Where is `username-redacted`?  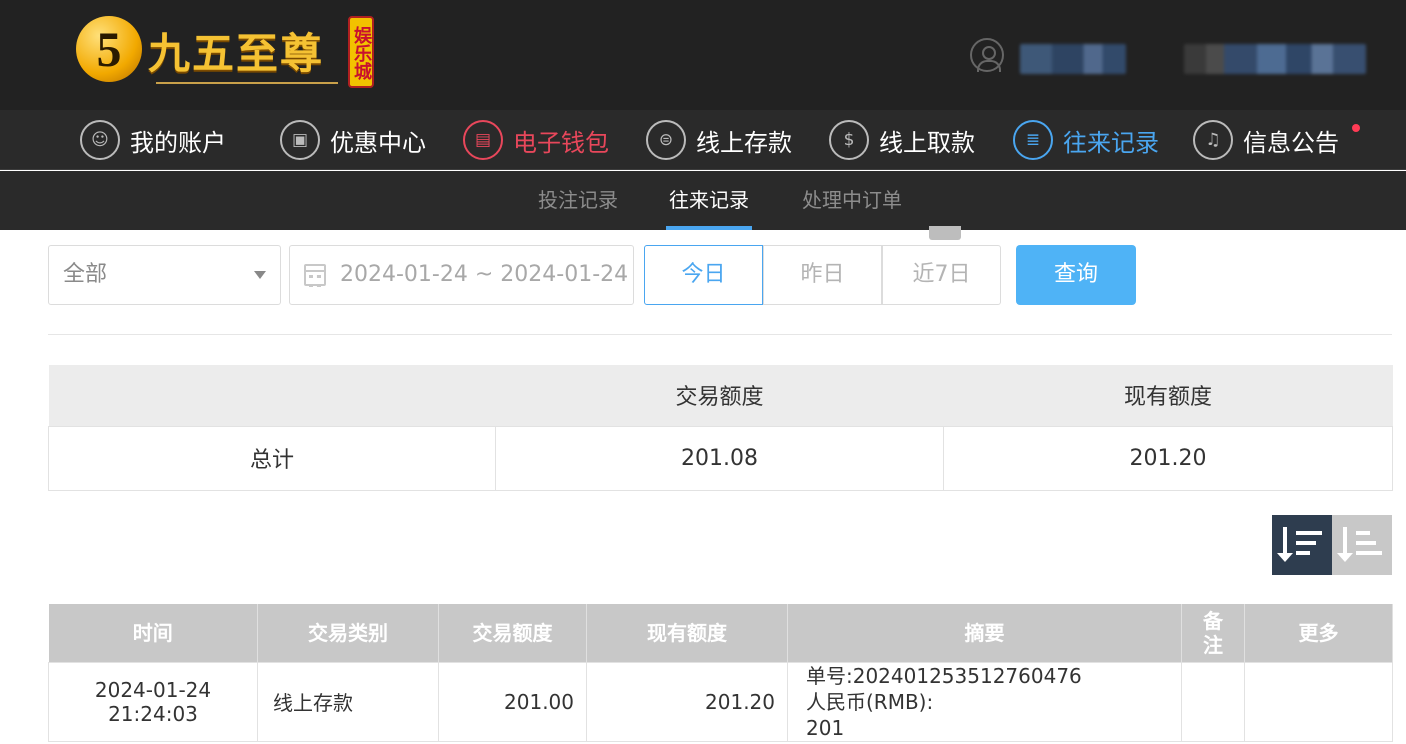
username-redacted is located at coordinates (1073, 59).